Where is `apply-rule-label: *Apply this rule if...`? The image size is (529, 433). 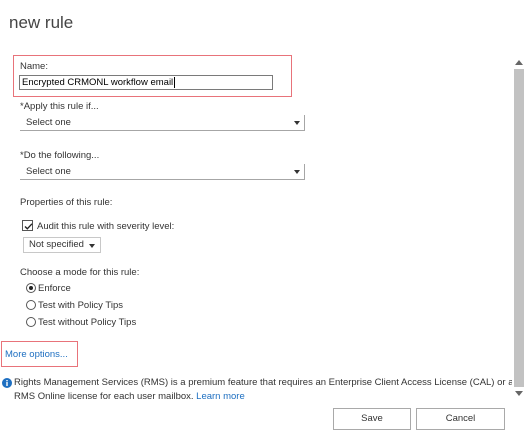
apply-rule-label: *Apply this rule if... is located at coordinates (59, 106).